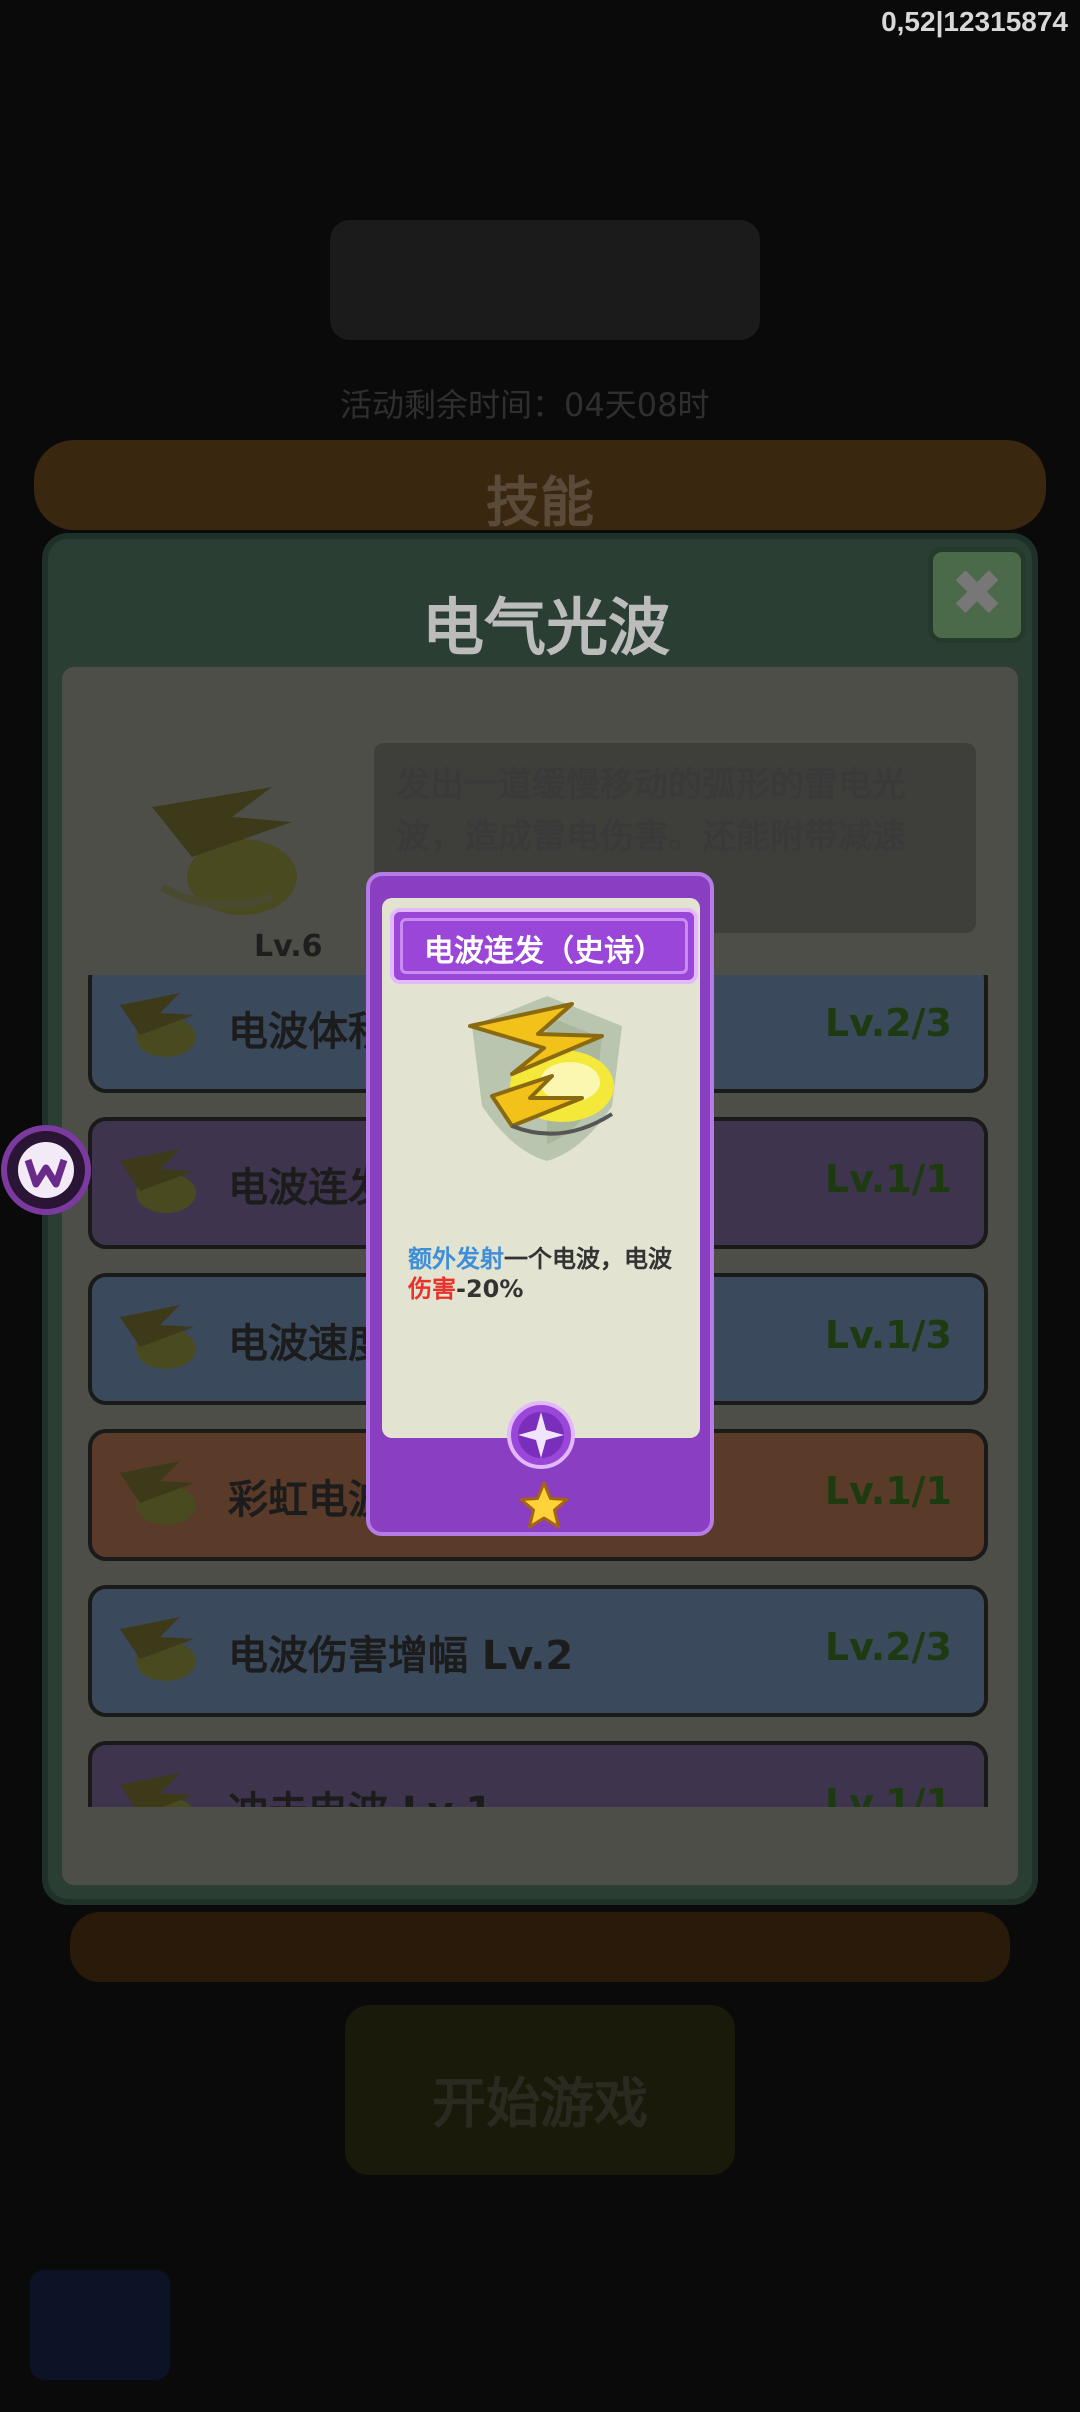 The height and width of the screenshot is (2412, 1080). What do you see at coordinates (538, 1774) in the screenshot?
I see `upgrade-row: 冲击电波 Lv.1 Lv.1/1` at bounding box center [538, 1774].